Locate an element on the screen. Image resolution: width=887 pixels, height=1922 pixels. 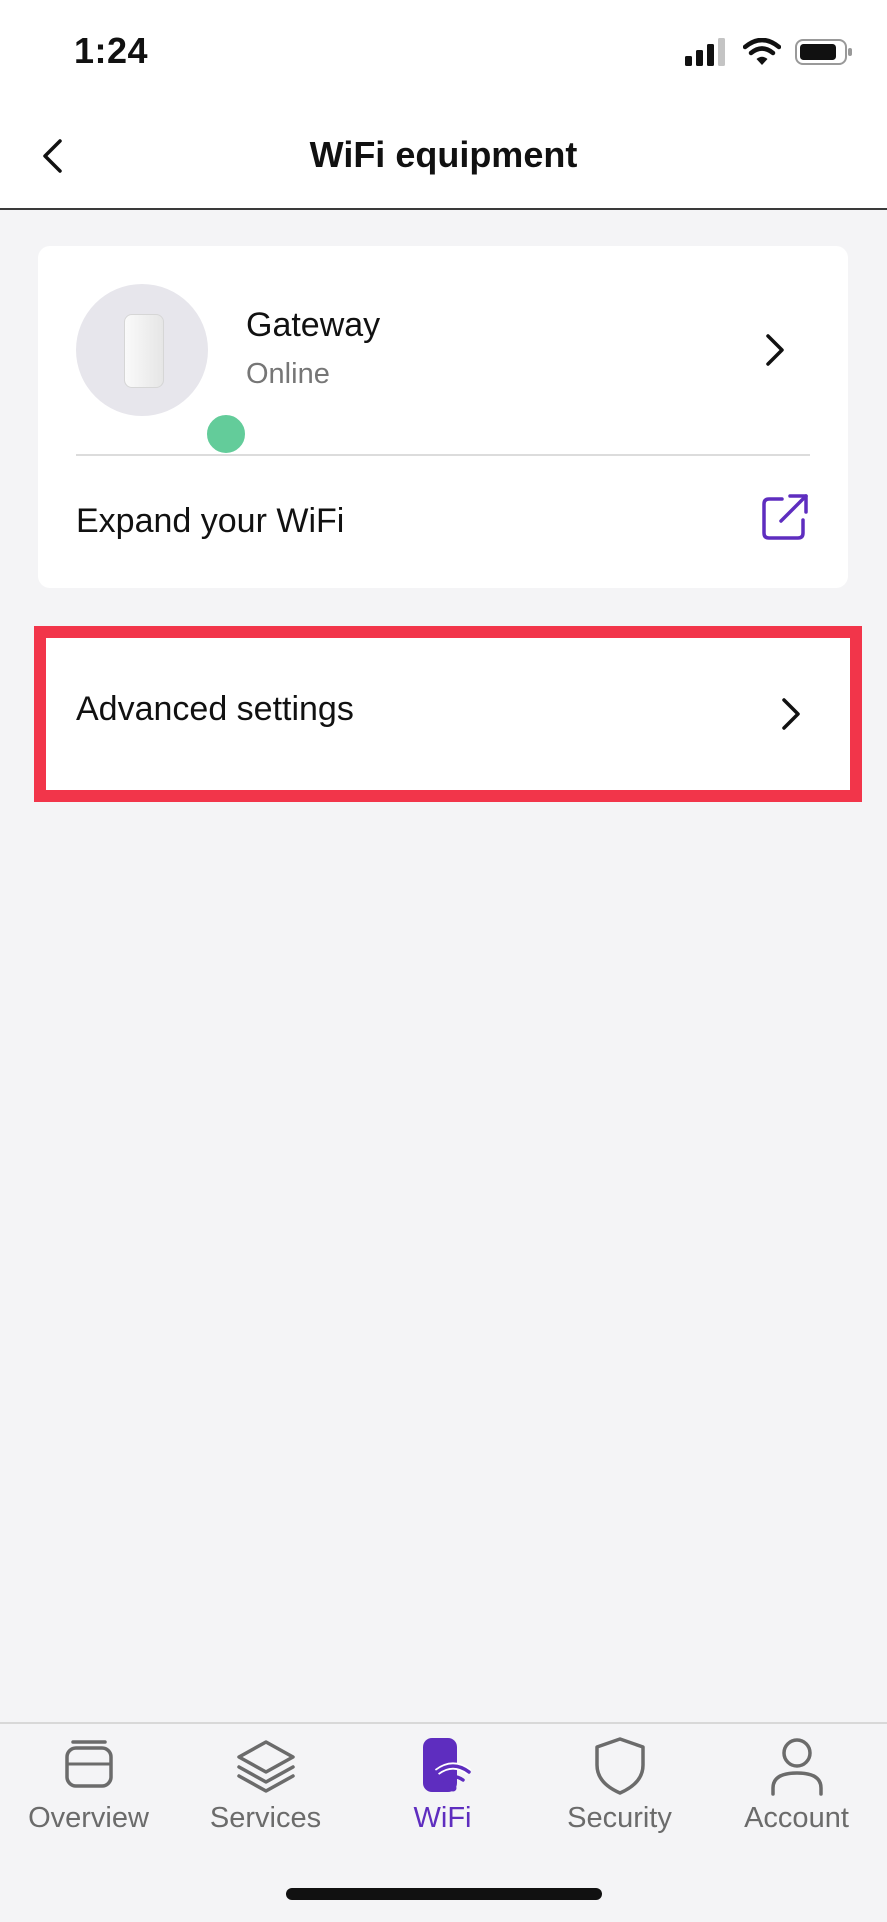
page-title: WiFi equipment is located at coordinates (443, 154).